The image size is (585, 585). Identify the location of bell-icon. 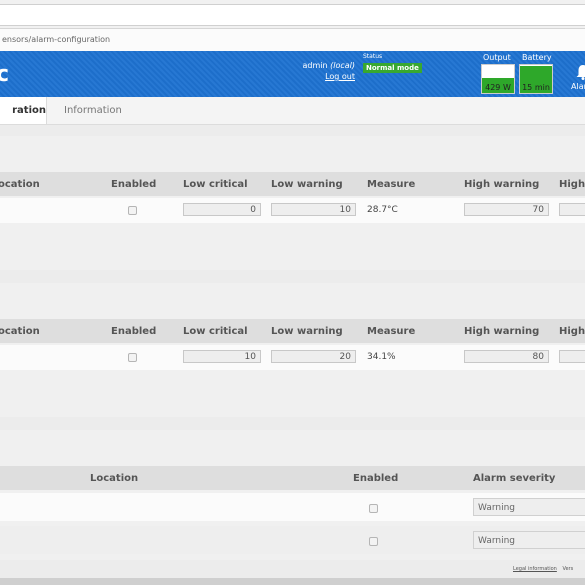
(580, 73).